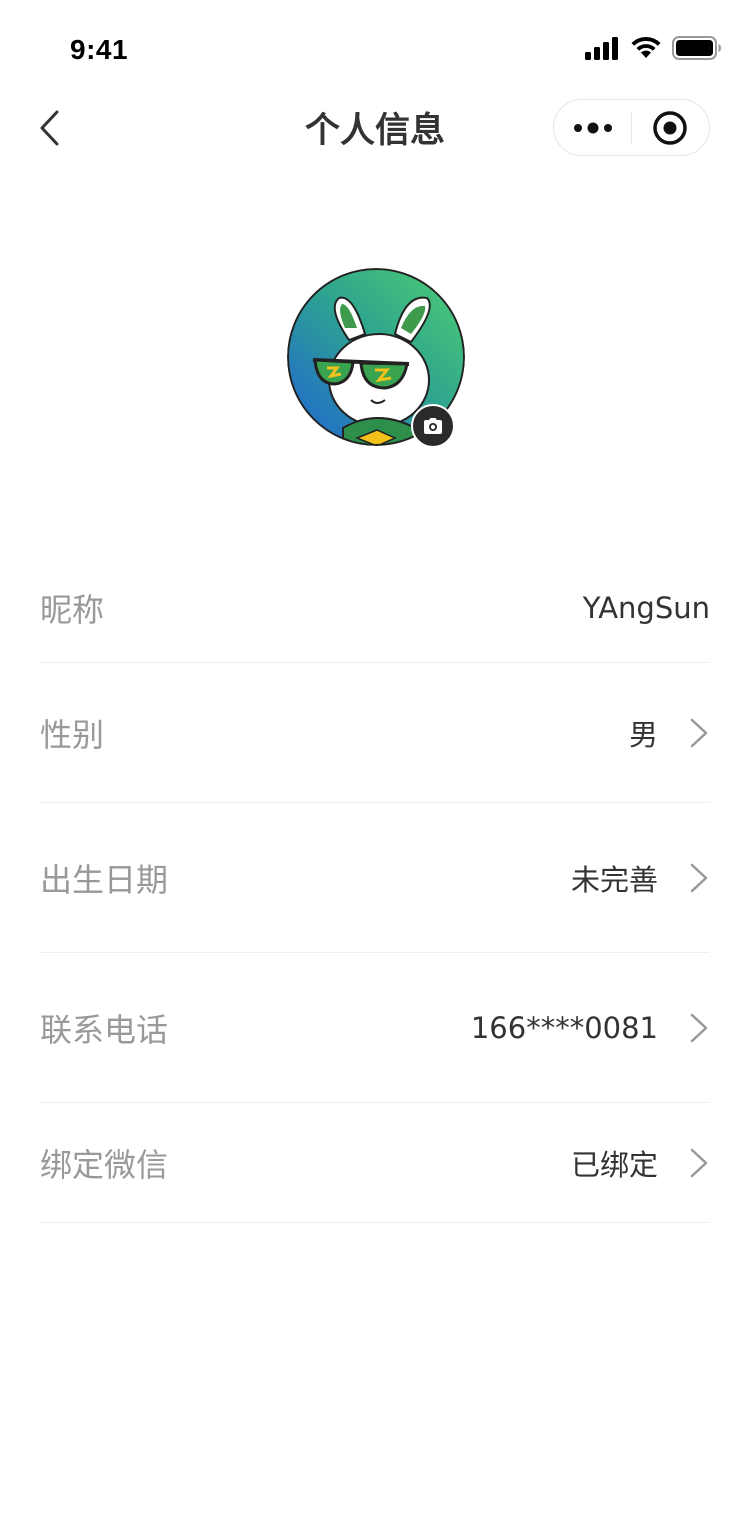 The width and height of the screenshot is (750, 1520). Describe the element at coordinates (104, 1029) in the screenshot. I see `phone-label: 联系电话` at that location.